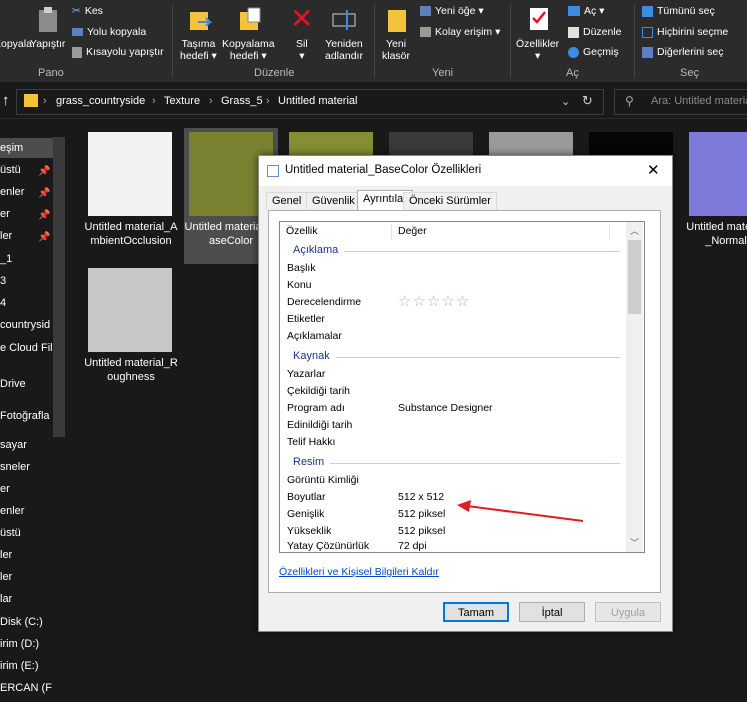  What do you see at coordinates (26, 688) in the screenshot?
I see `nav-item: ERCAN (F` at bounding box center [26, 688].